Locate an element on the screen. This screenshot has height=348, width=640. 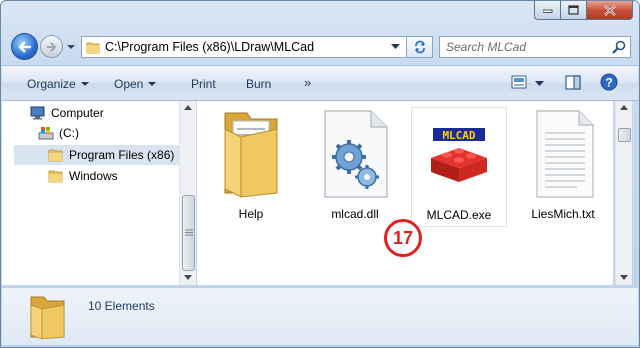
search-icon is located at coordinates (619, 47).